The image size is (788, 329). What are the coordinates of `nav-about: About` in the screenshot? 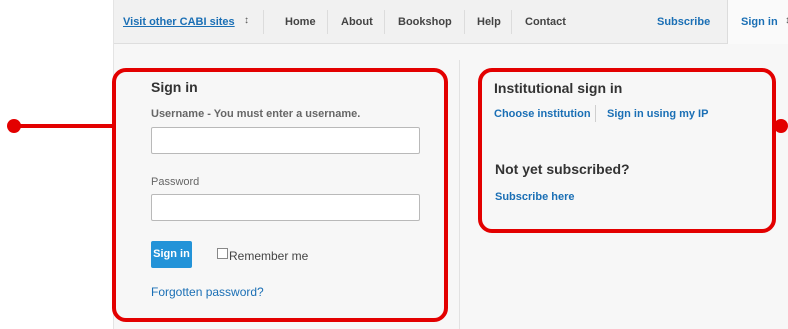 It's located at (357, 22).